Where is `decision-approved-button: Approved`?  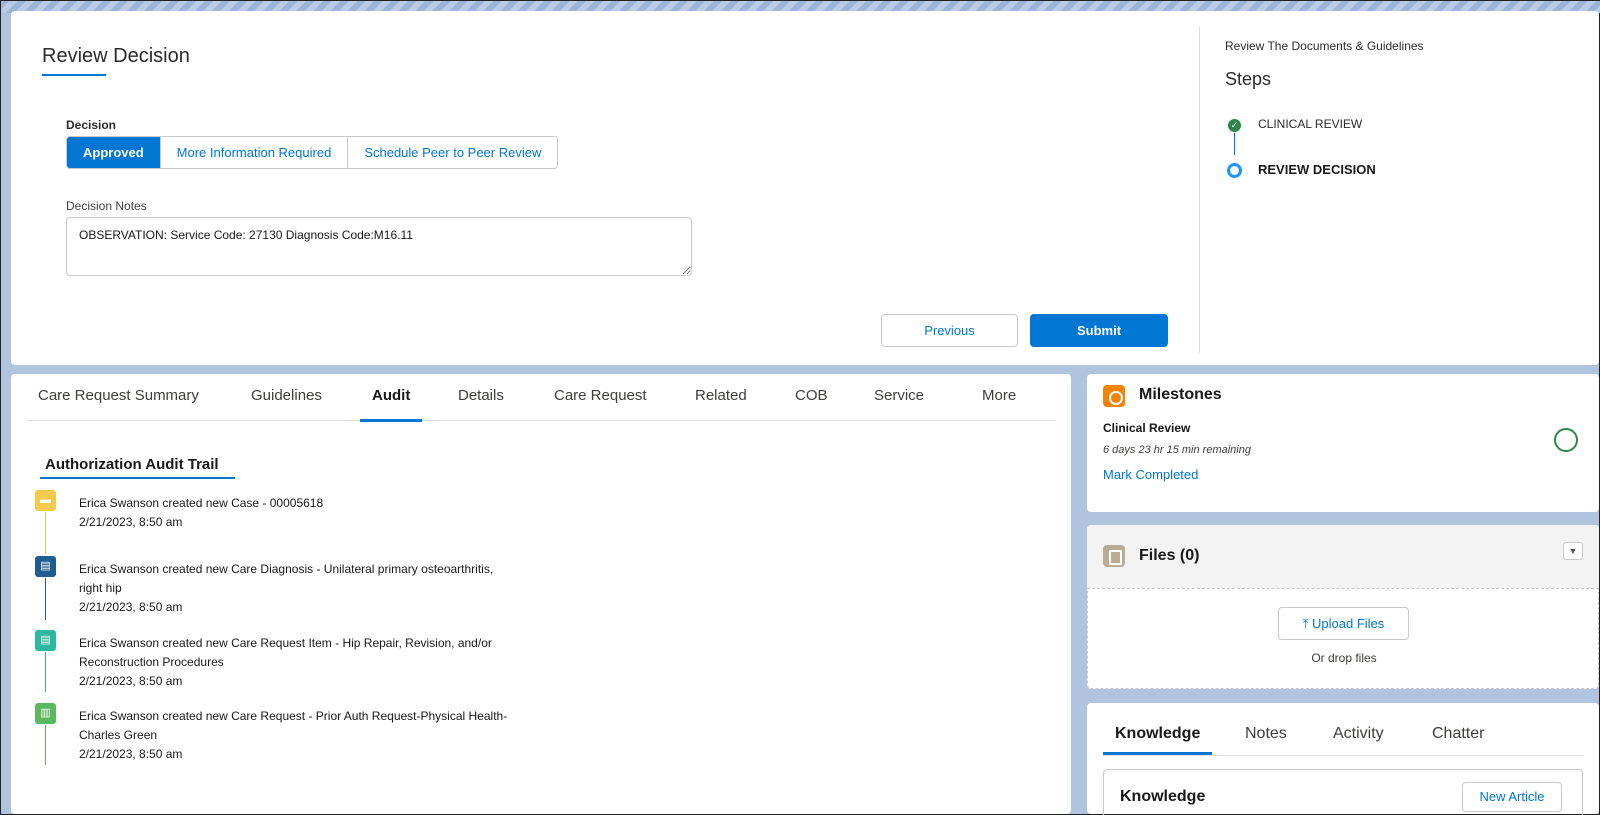
decision-approved-button: Approved is located at coordinates (114, 152).